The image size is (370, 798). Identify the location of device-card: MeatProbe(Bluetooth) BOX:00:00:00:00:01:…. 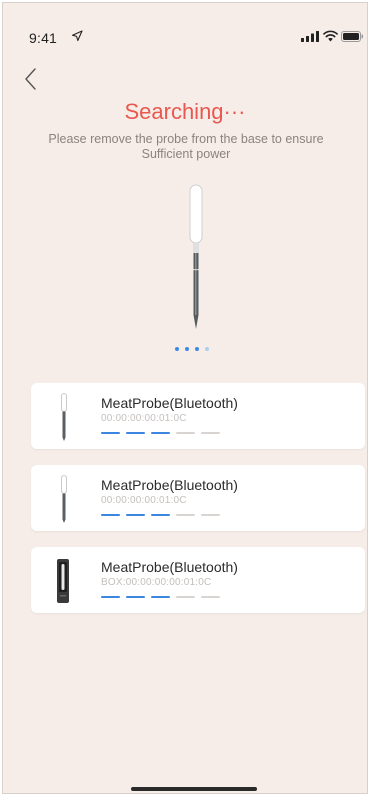
(198, 580).